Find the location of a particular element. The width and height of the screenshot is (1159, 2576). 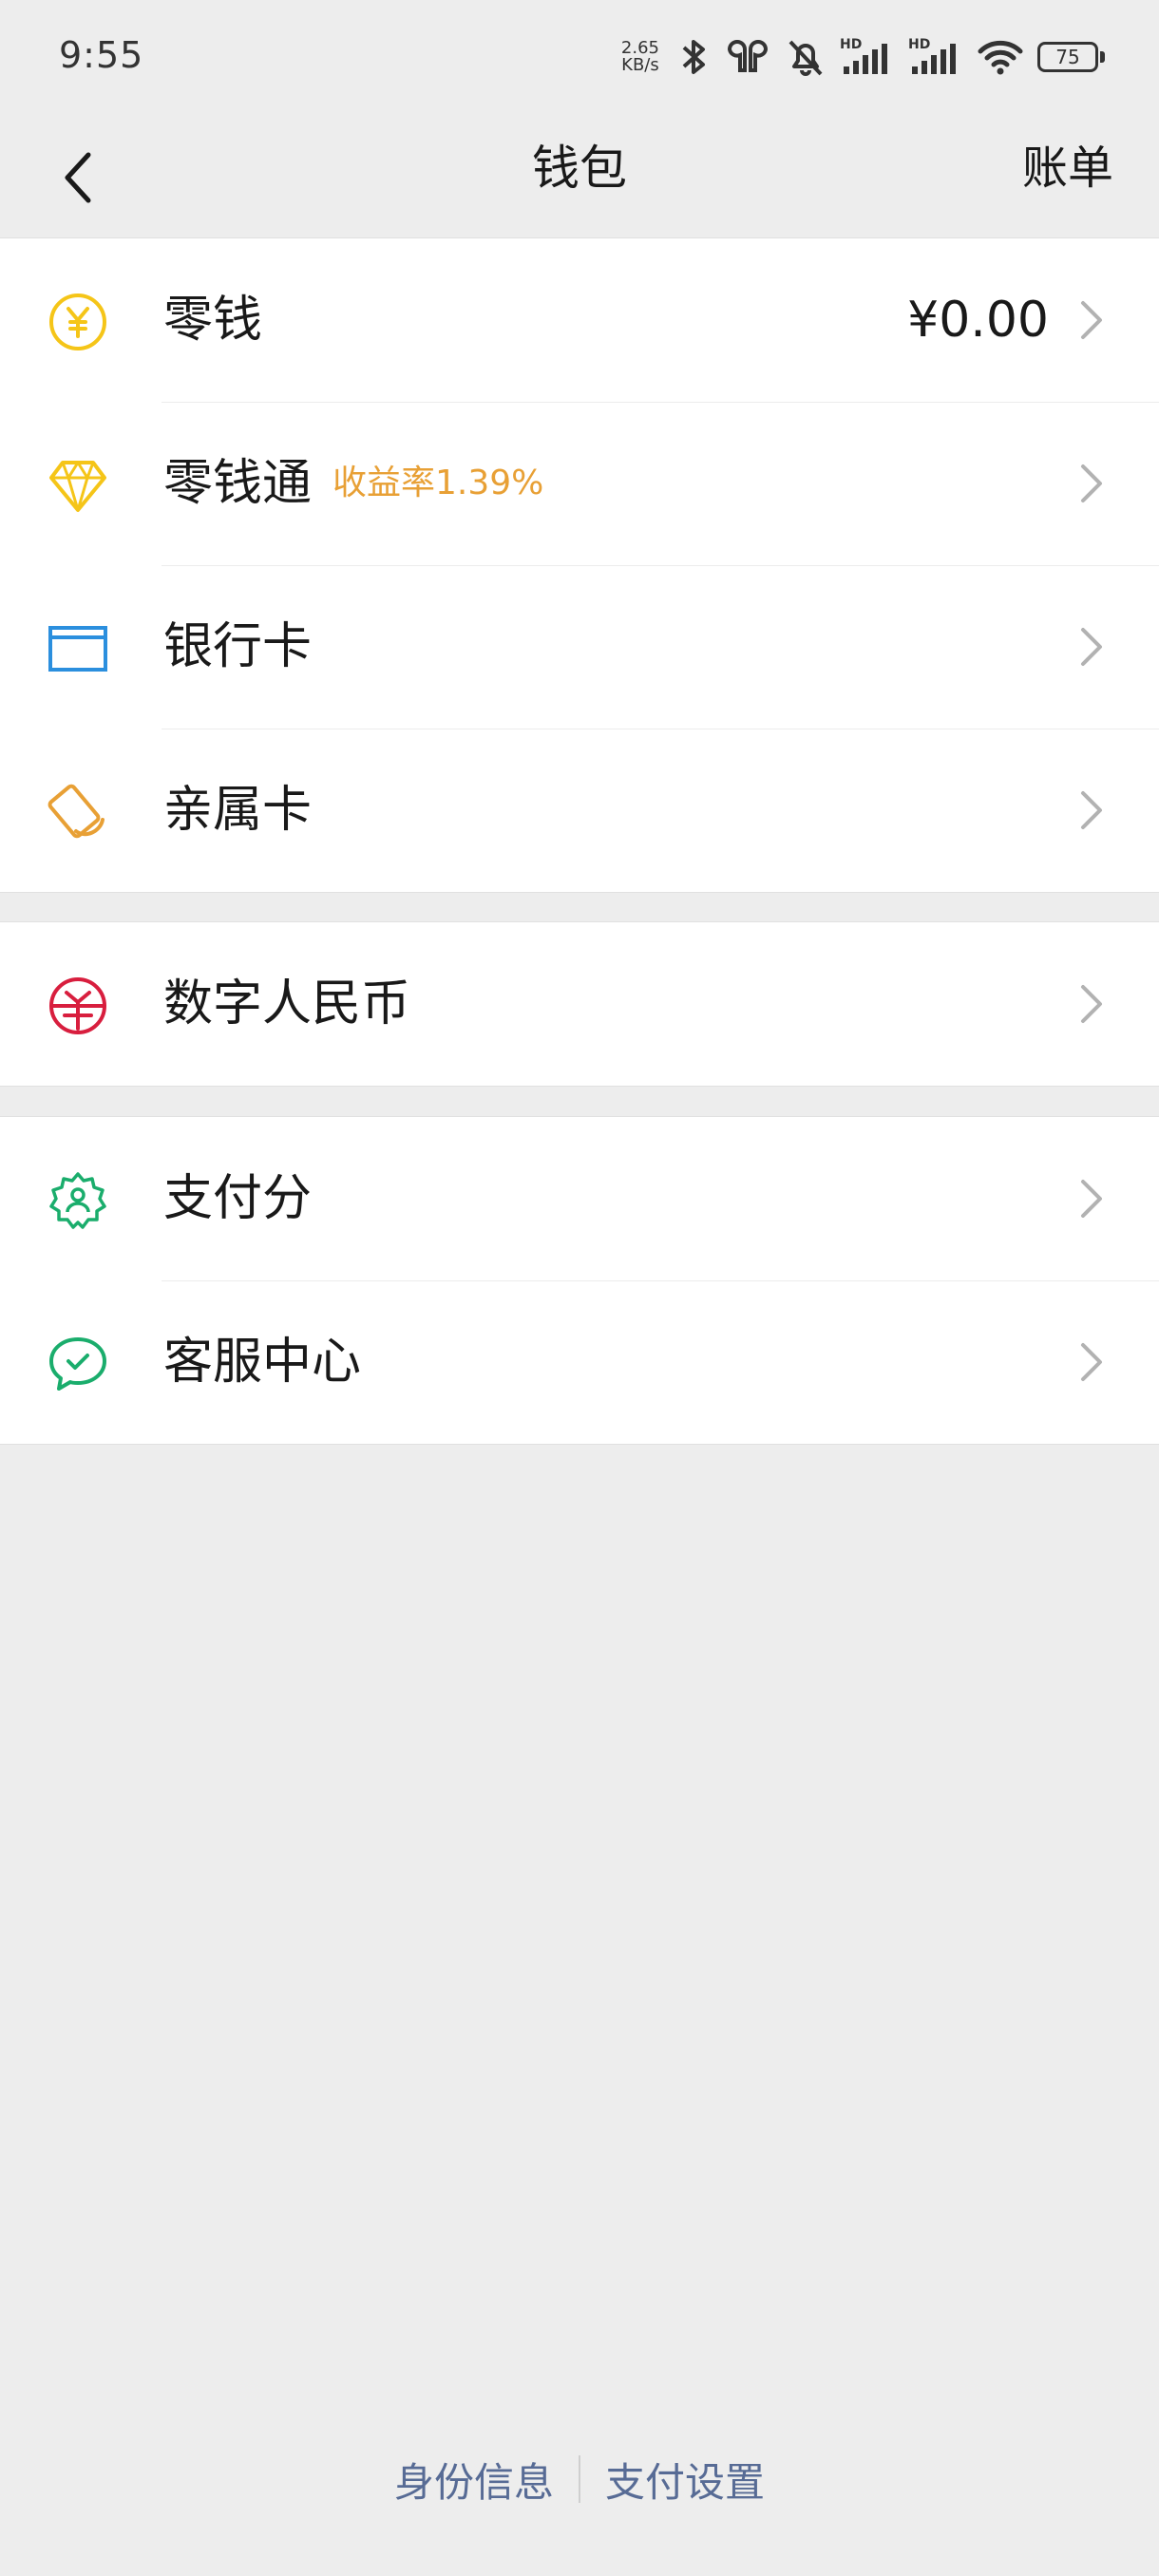

list-item-change: 零钱 ¥0.00 is located at coordinates (579, 320).